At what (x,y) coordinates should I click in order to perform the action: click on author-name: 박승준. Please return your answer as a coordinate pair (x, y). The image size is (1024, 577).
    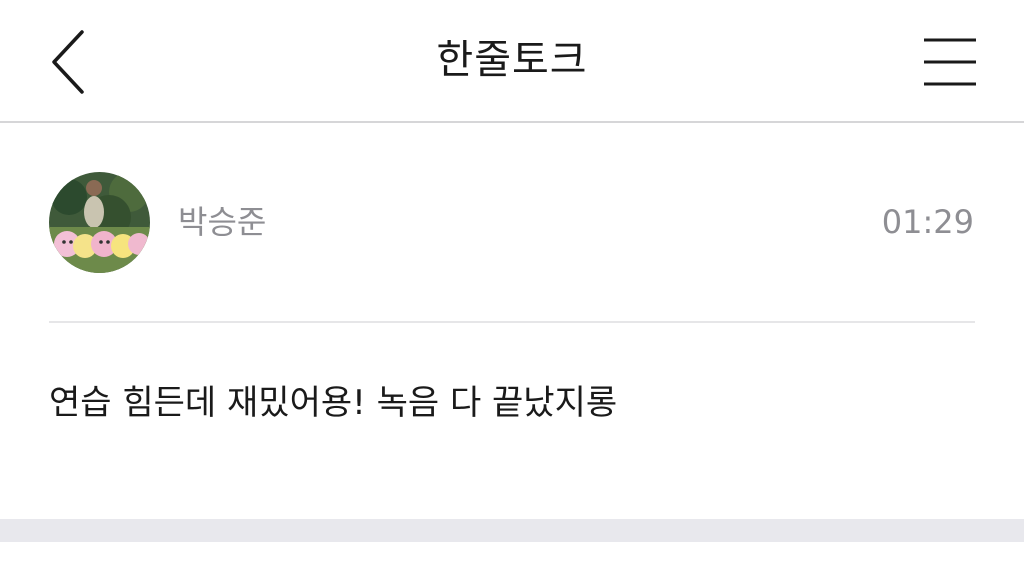
    Looking at the image, I should click on (222, 222).